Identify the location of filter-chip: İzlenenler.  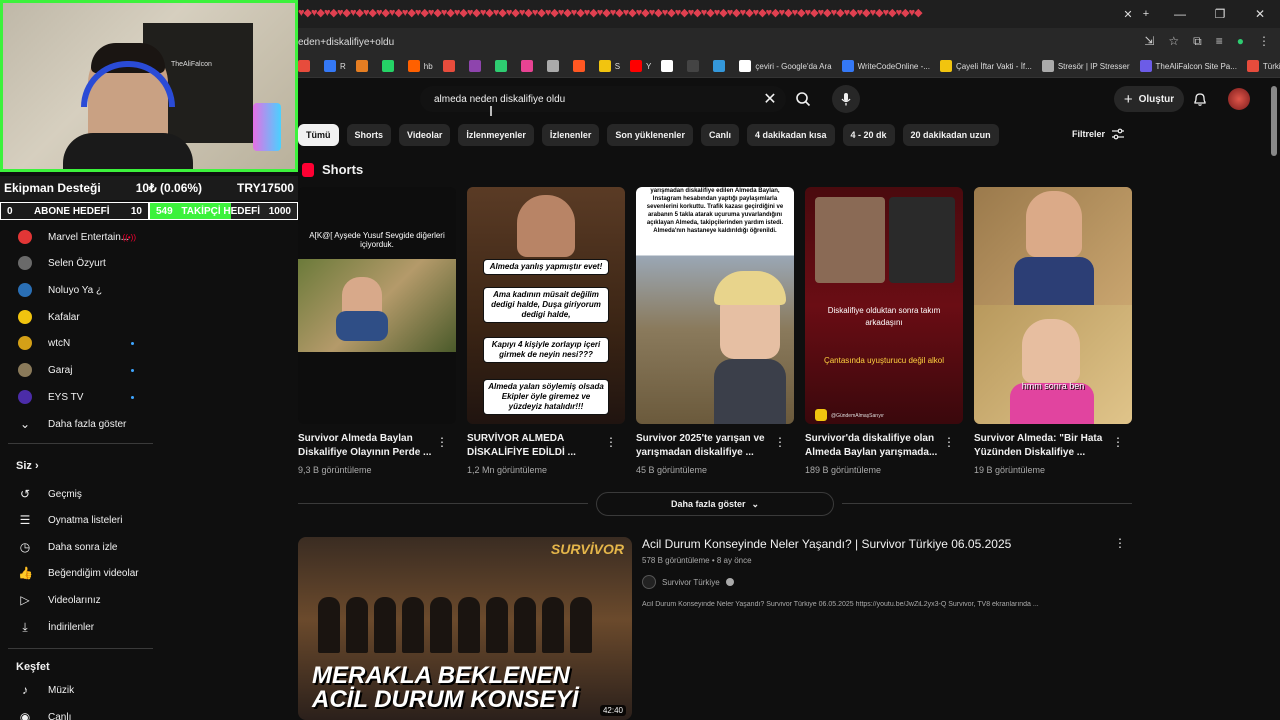
(570, 135).